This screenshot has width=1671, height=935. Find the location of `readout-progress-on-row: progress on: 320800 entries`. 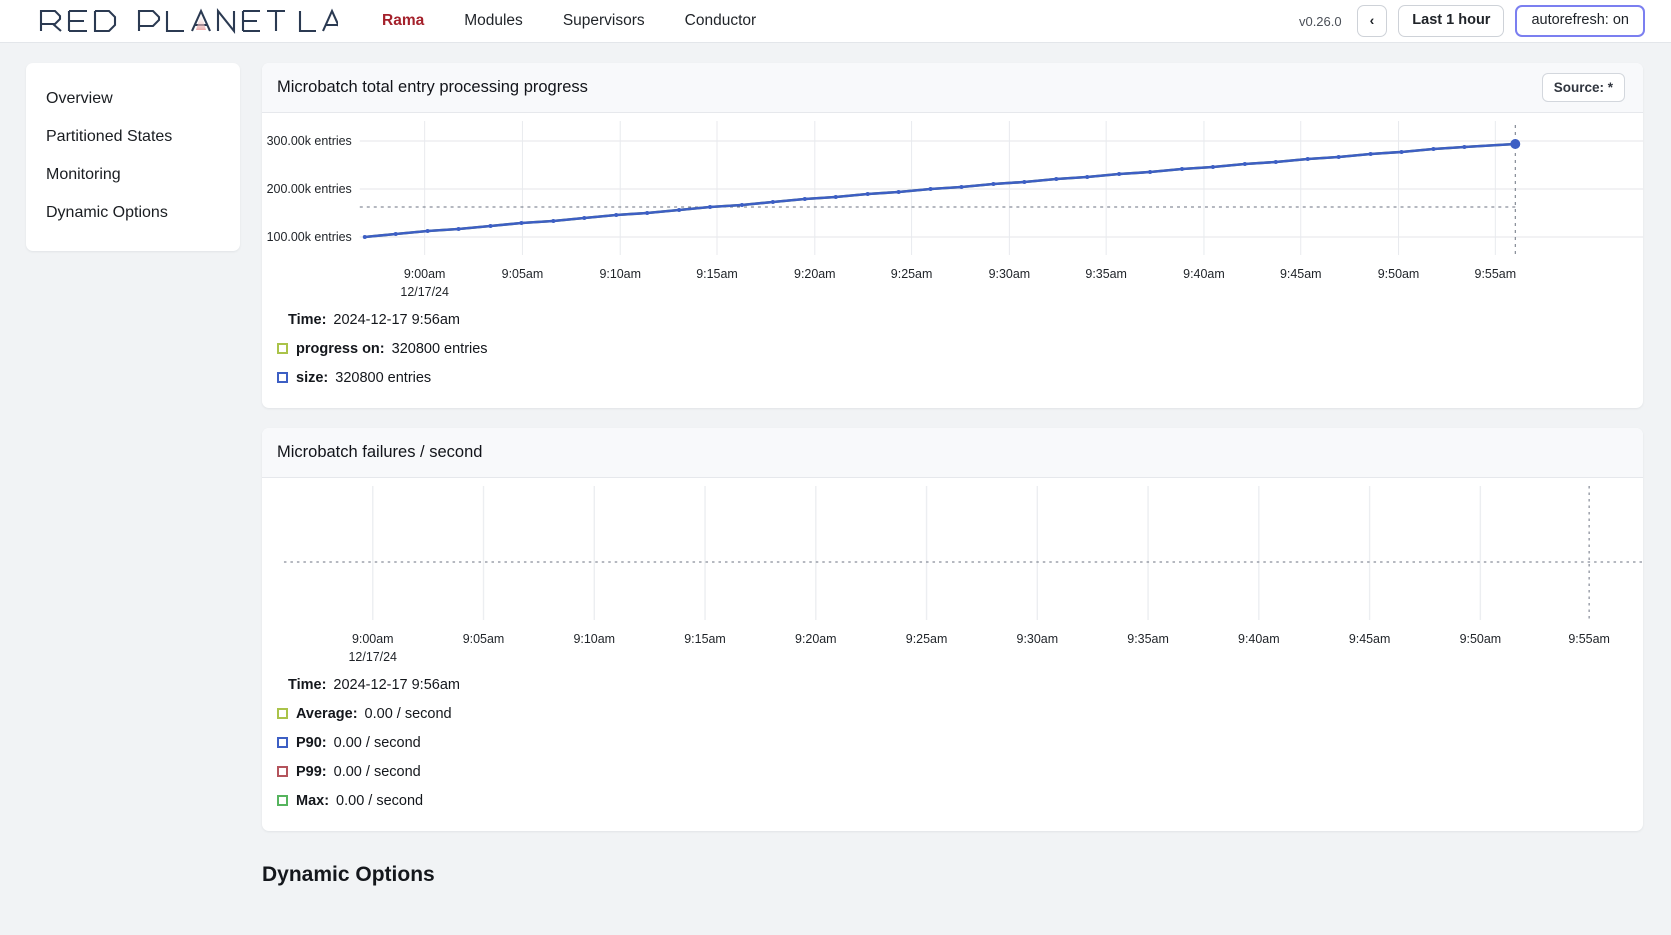

readout-progress-on-row: progress on: 320800 entries is located at coordinates (952, 348).